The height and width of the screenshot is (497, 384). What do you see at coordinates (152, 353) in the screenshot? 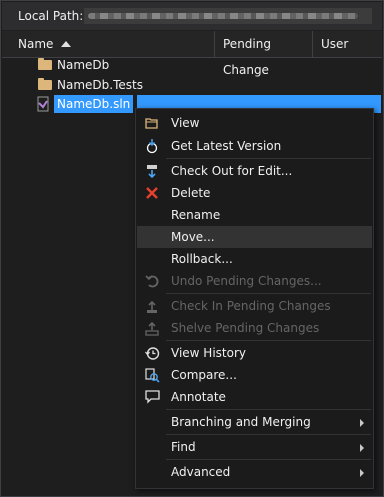
I see `history-icon` at bounding box center [152, 353].